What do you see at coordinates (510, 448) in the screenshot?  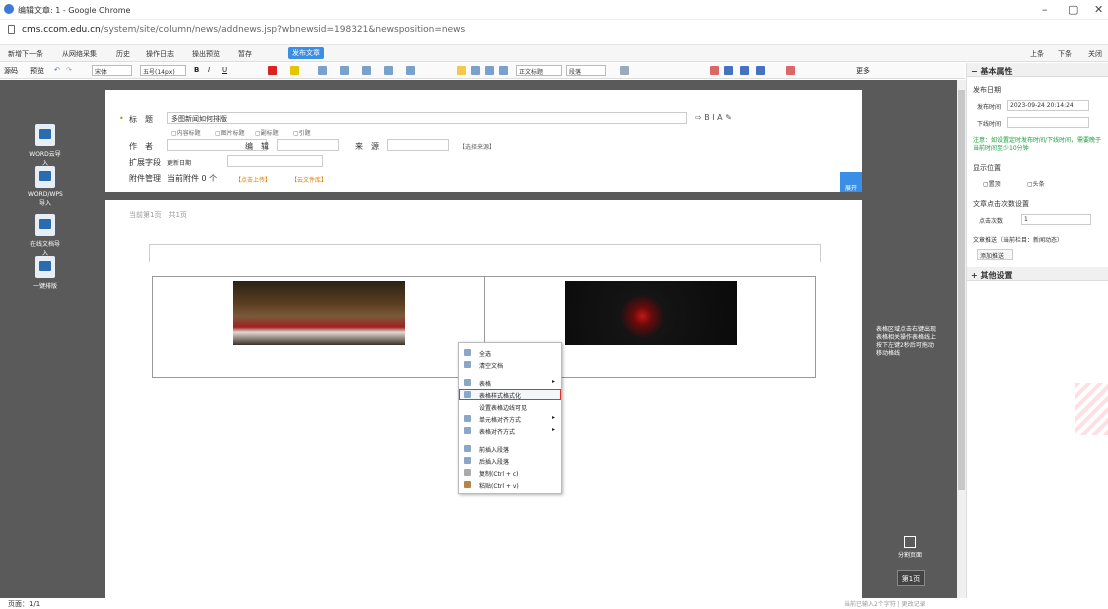 I see `menu-item-insert-before: 前插入段落` at bounding box center [510, 448].